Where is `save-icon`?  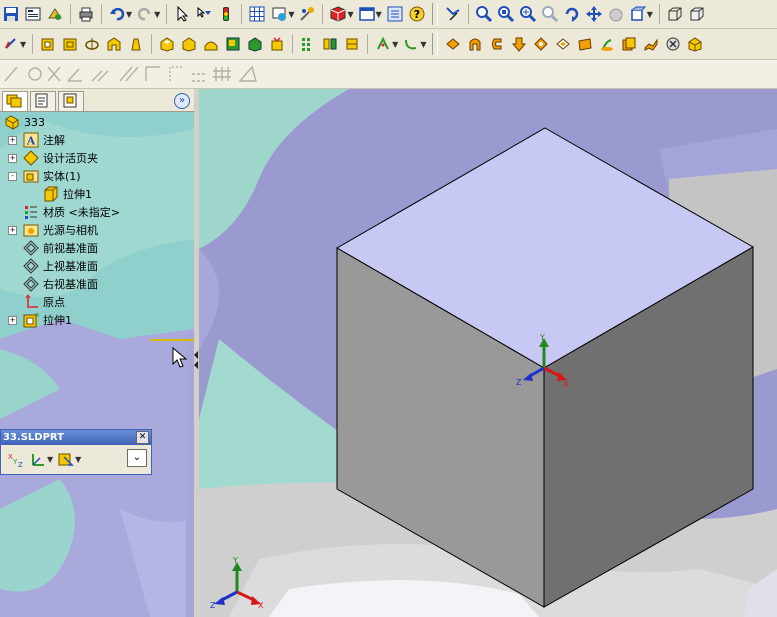 save-icon is located at coordinates (11, 14).